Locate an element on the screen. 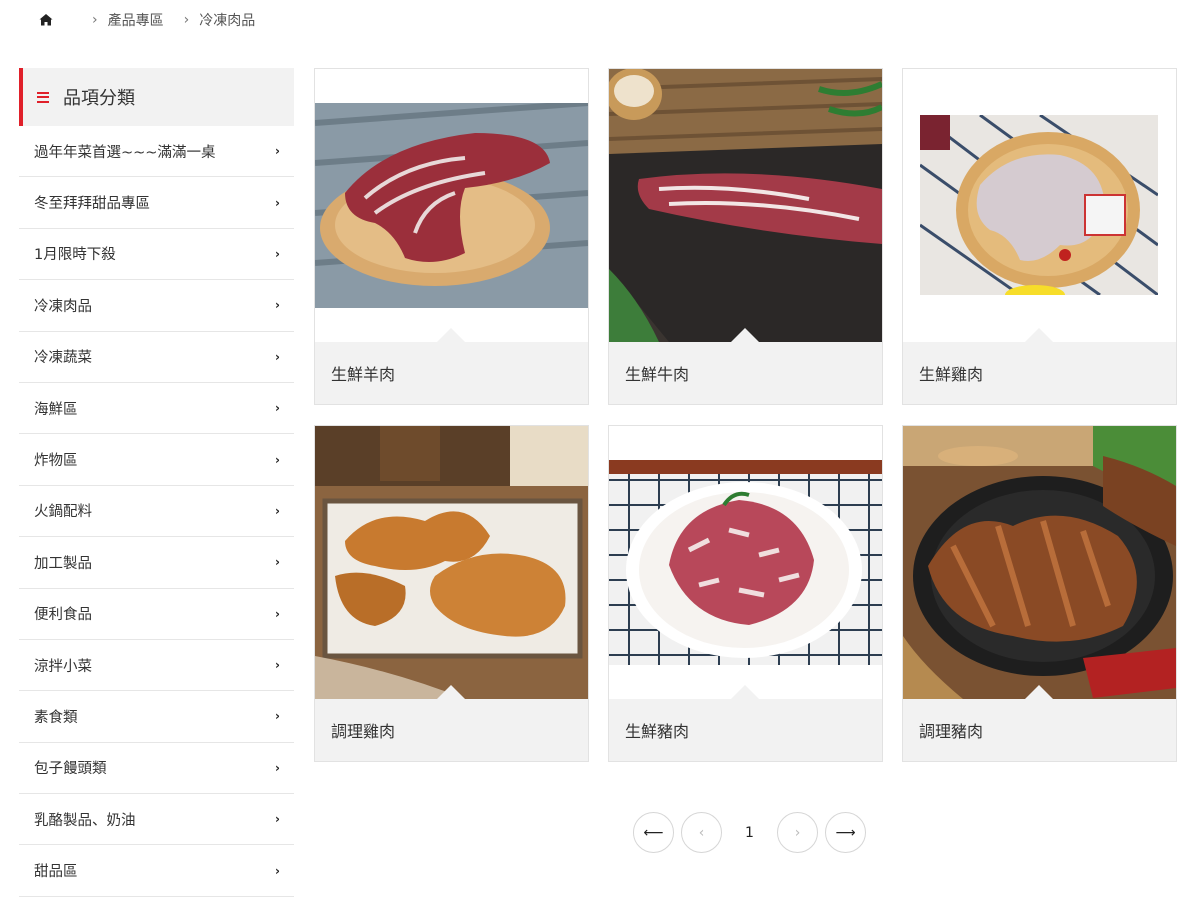 This screenshot has height=906, width=1200. product-name: 生鮮牛肉 is located at coordinates (745, 373).